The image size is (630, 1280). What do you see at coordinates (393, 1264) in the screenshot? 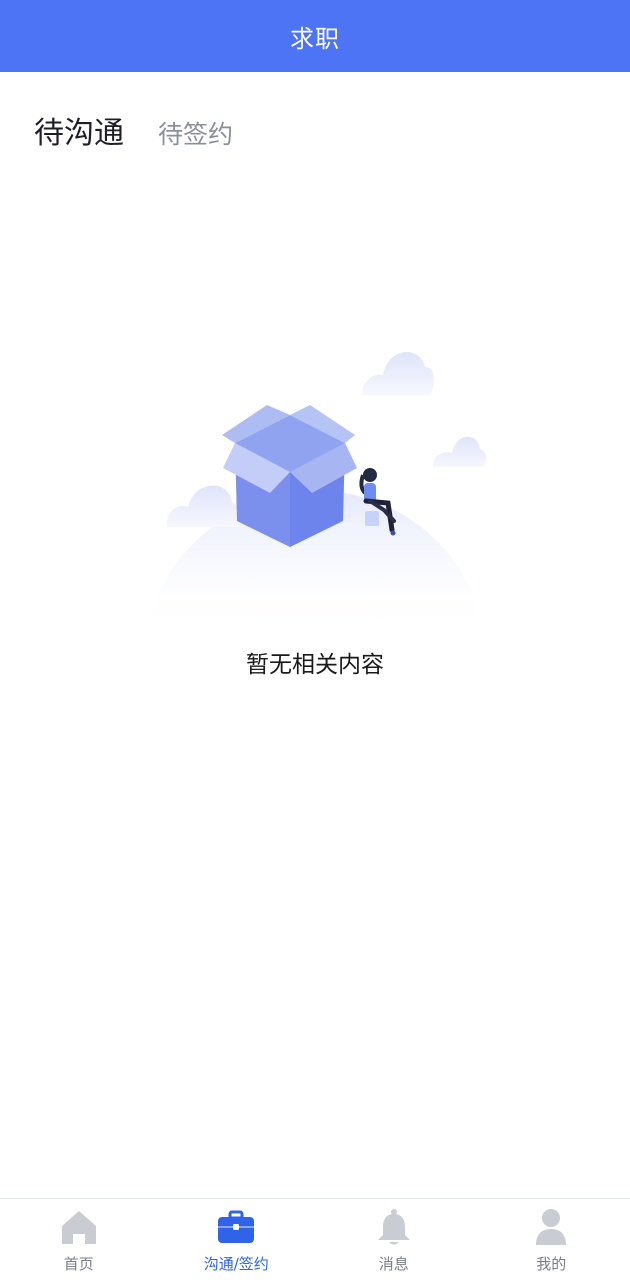
I see `nav-label-messages: 消息` at bounding box center [393, 1264].